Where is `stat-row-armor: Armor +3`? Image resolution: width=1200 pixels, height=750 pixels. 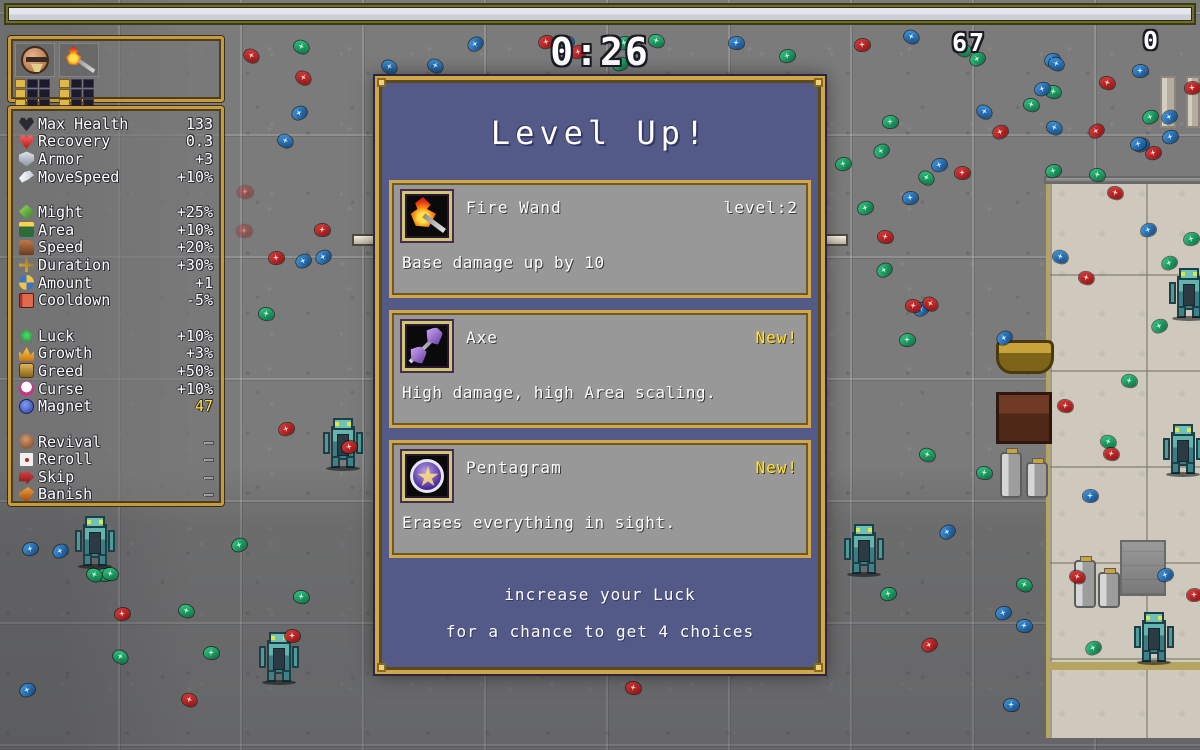 stat-row-armor: Armor +3 is located at coordinates (116, 159).